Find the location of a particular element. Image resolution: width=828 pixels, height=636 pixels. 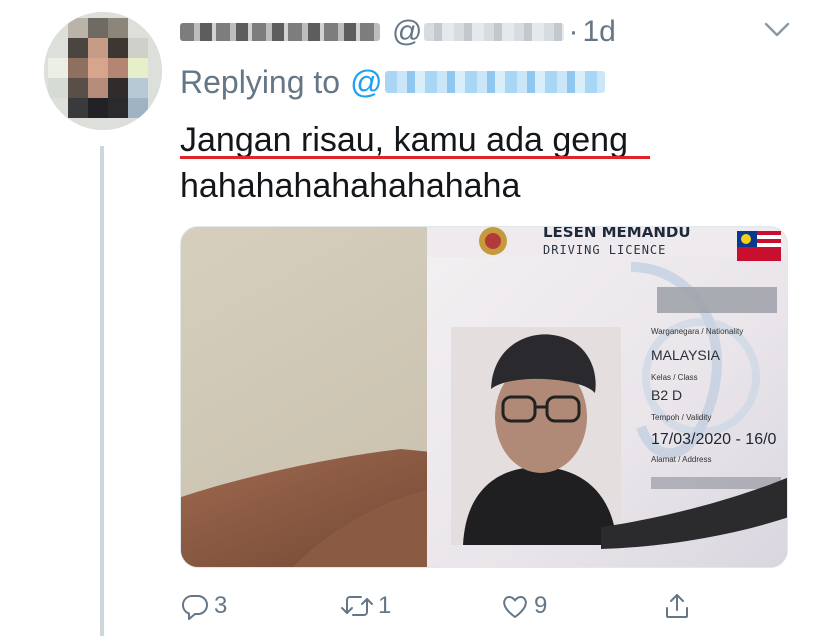

reply-at: @ is located at coordinates (366, 82).